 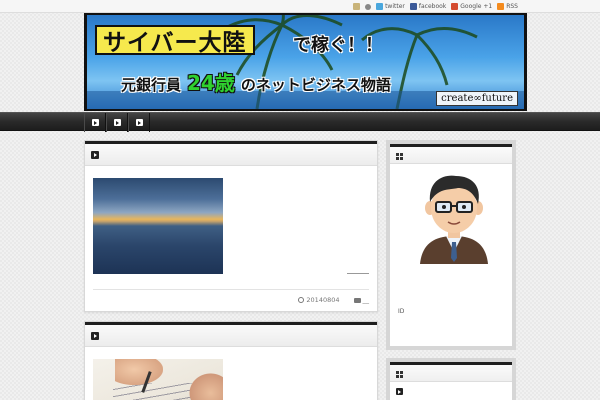 I want to click on profile-widget: ID, so click(x=451, y=245).